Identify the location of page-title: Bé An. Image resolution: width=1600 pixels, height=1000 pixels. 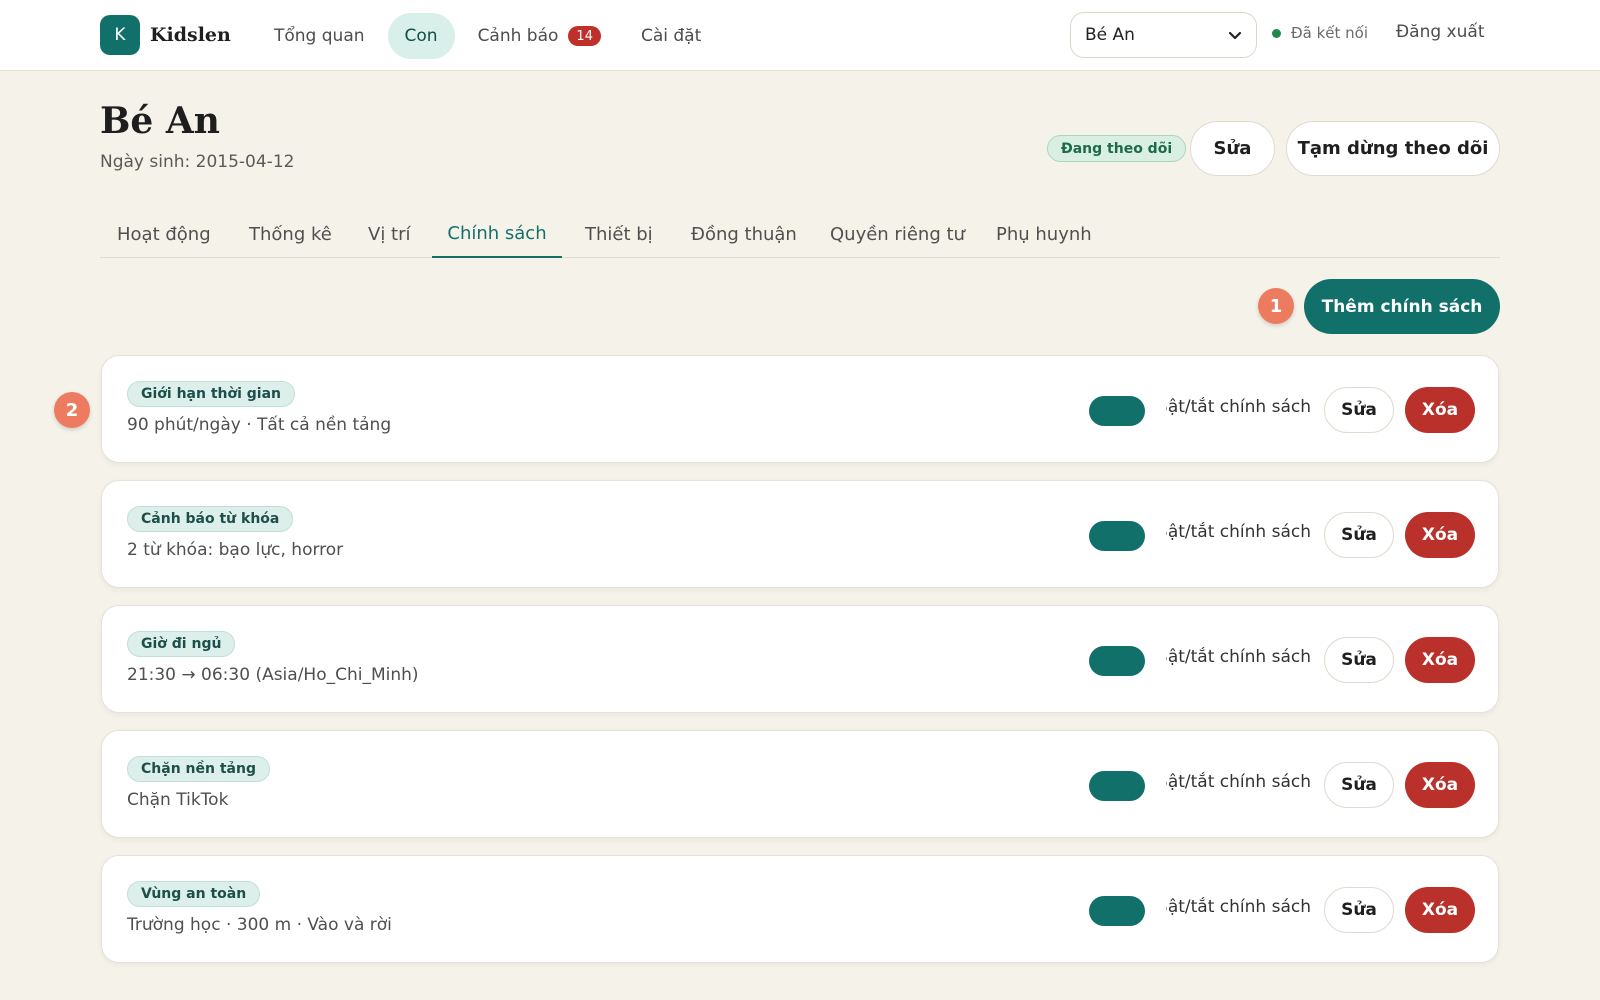
(160, 121).